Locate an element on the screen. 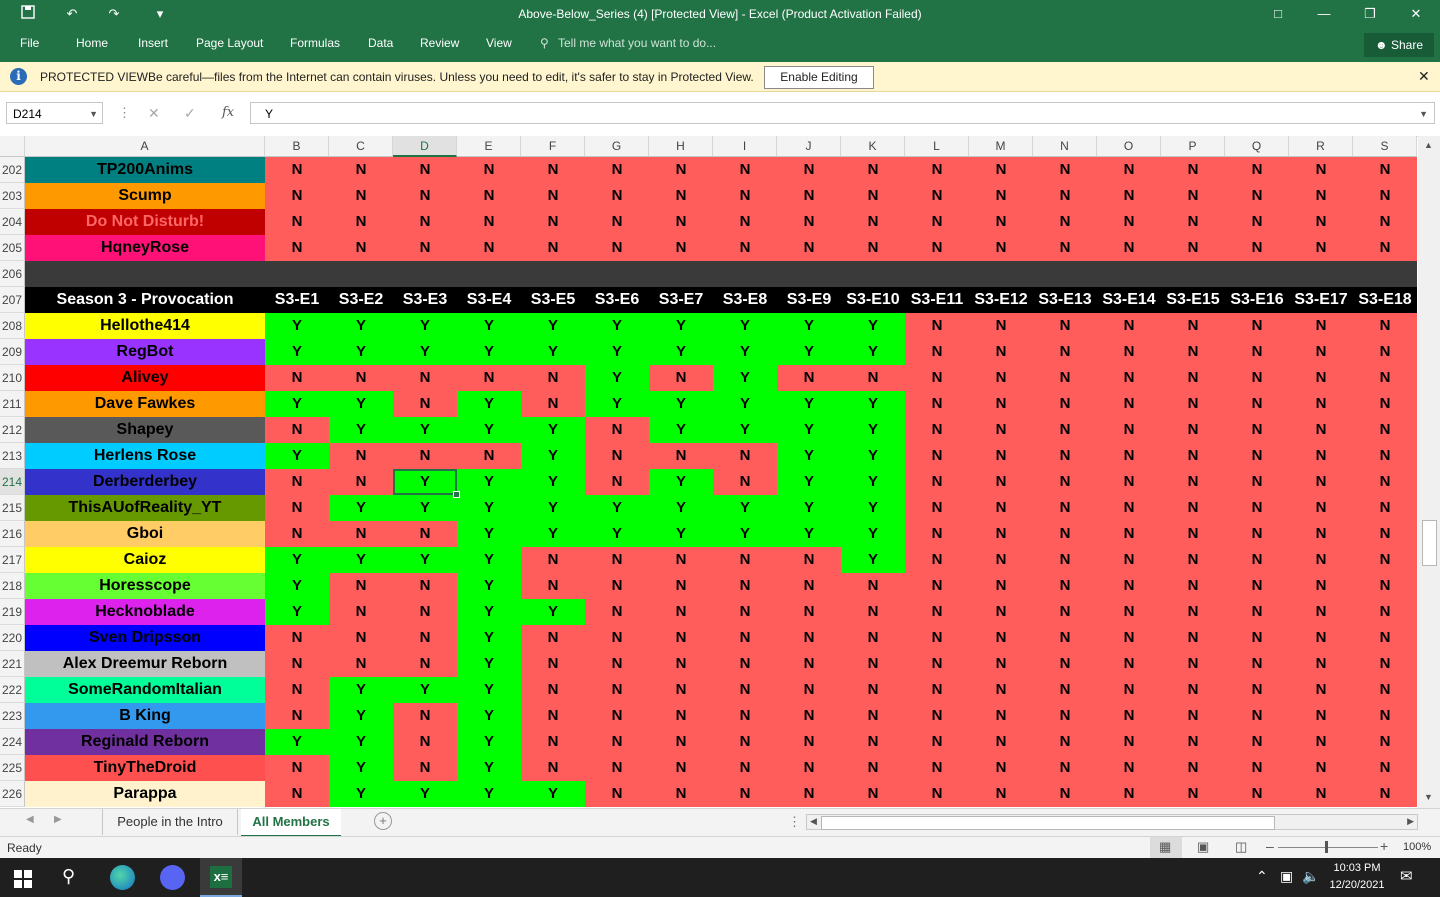 The width and height of the screenshot is (1440, 897). select-all-corner is located at coordinates (12, 146).